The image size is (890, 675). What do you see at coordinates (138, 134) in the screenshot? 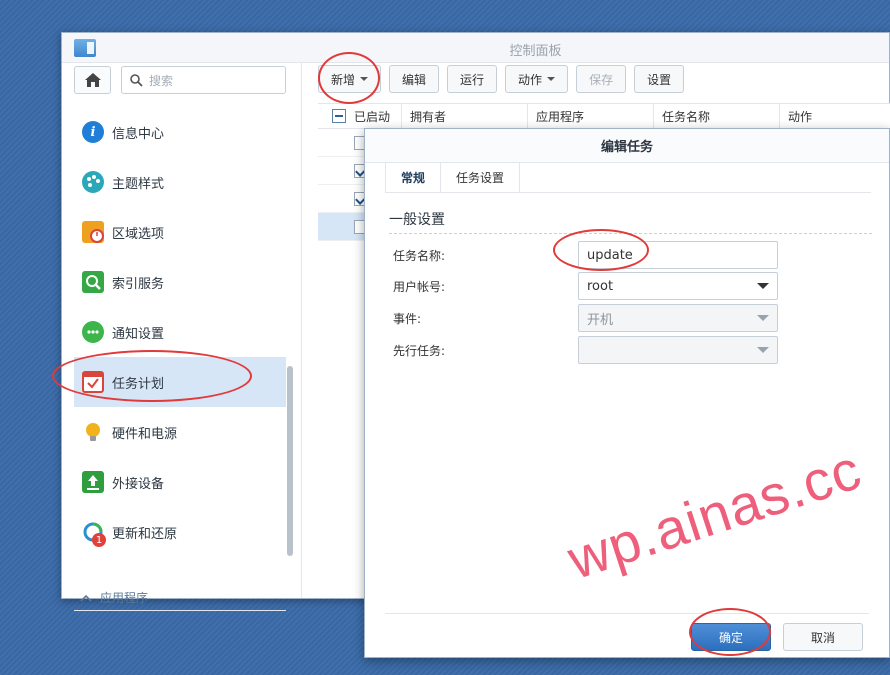
I see `sidebar-item-label: 信息中心` at bounding box center [138, 134].